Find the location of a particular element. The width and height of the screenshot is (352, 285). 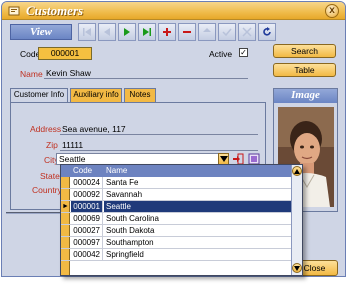

tab-customer-info: Customer Info is located at coordinates (39, 95).